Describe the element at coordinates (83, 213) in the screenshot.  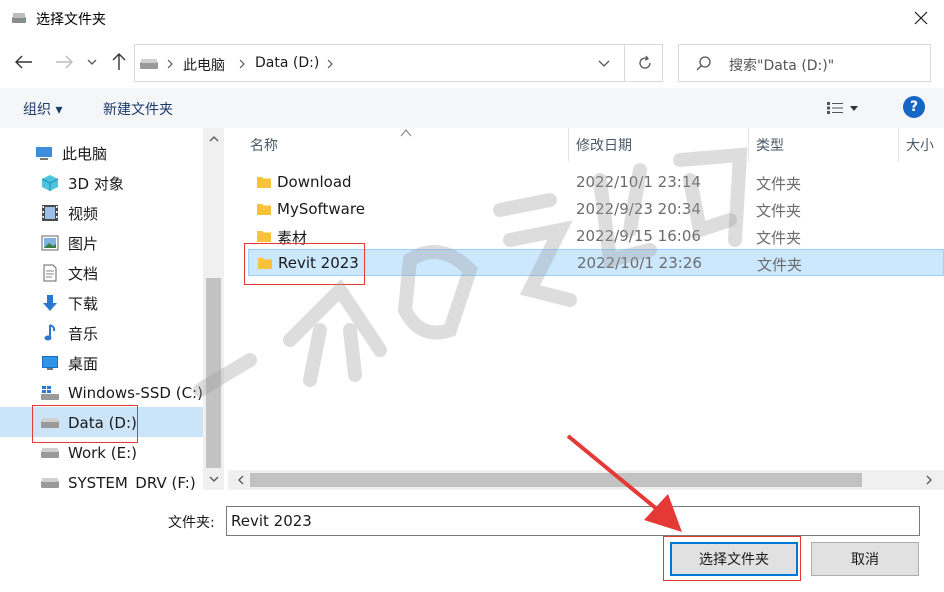
I see `nav-item-label: 视频` at that location.